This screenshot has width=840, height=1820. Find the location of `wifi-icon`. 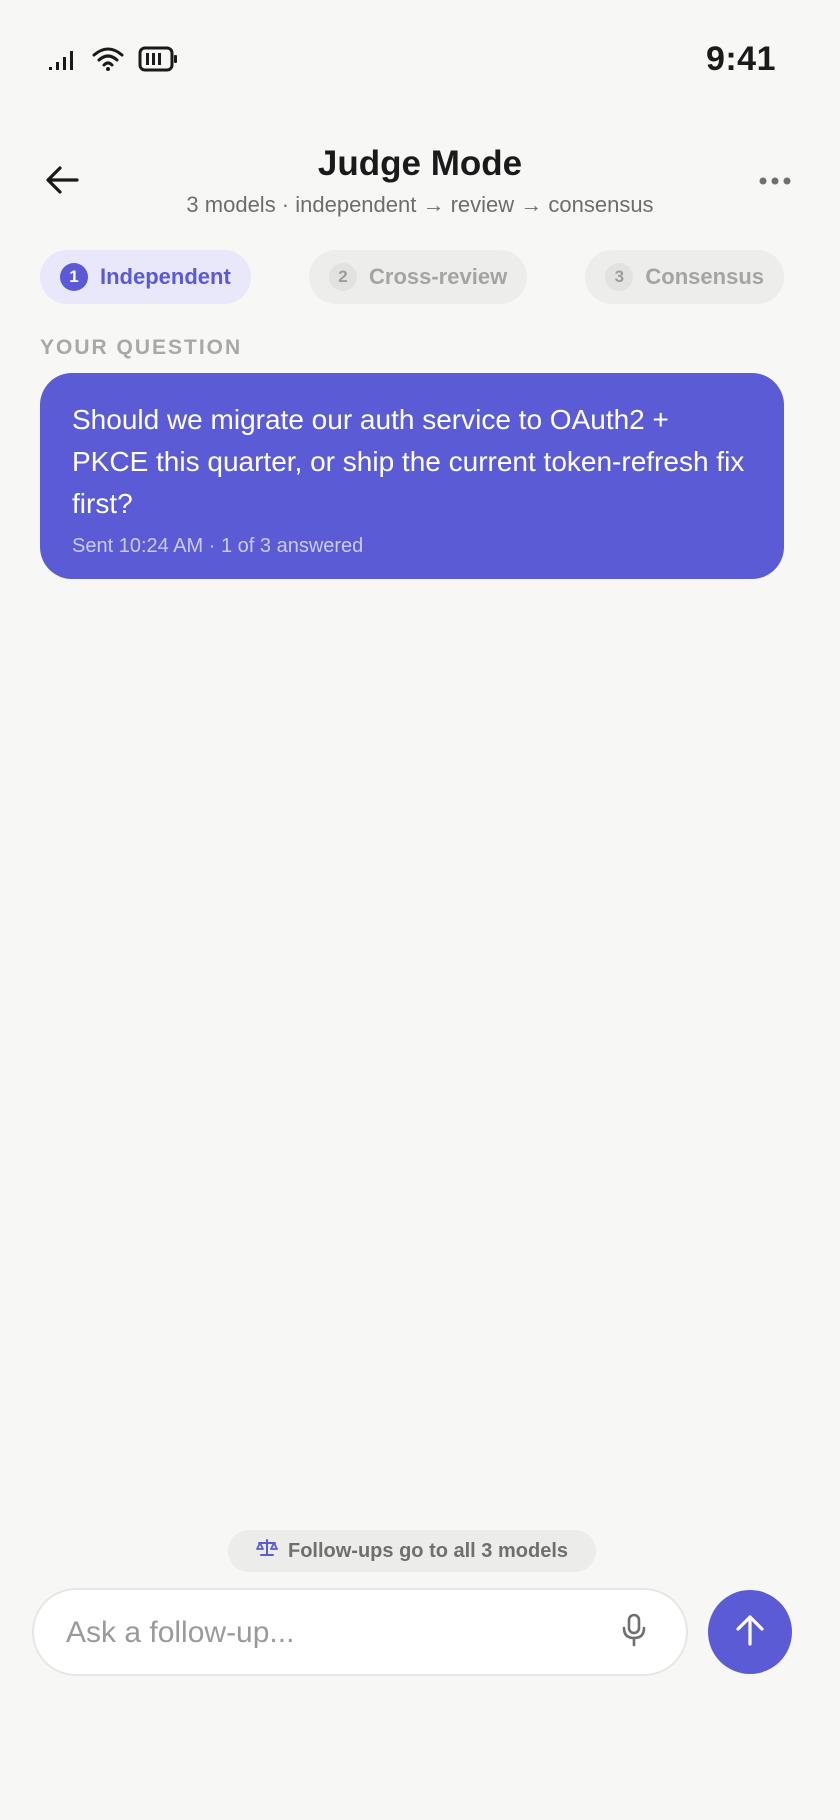

wifi-icon is located at coordinates (108, 61).